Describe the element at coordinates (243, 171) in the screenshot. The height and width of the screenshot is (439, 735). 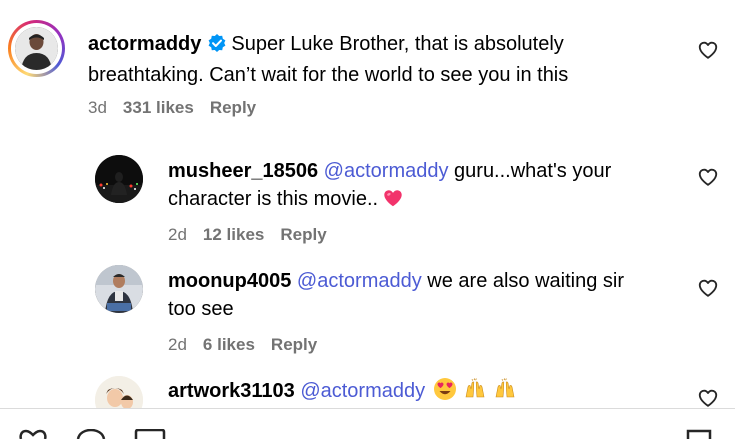
I see `username: musheer_18506` at that location.